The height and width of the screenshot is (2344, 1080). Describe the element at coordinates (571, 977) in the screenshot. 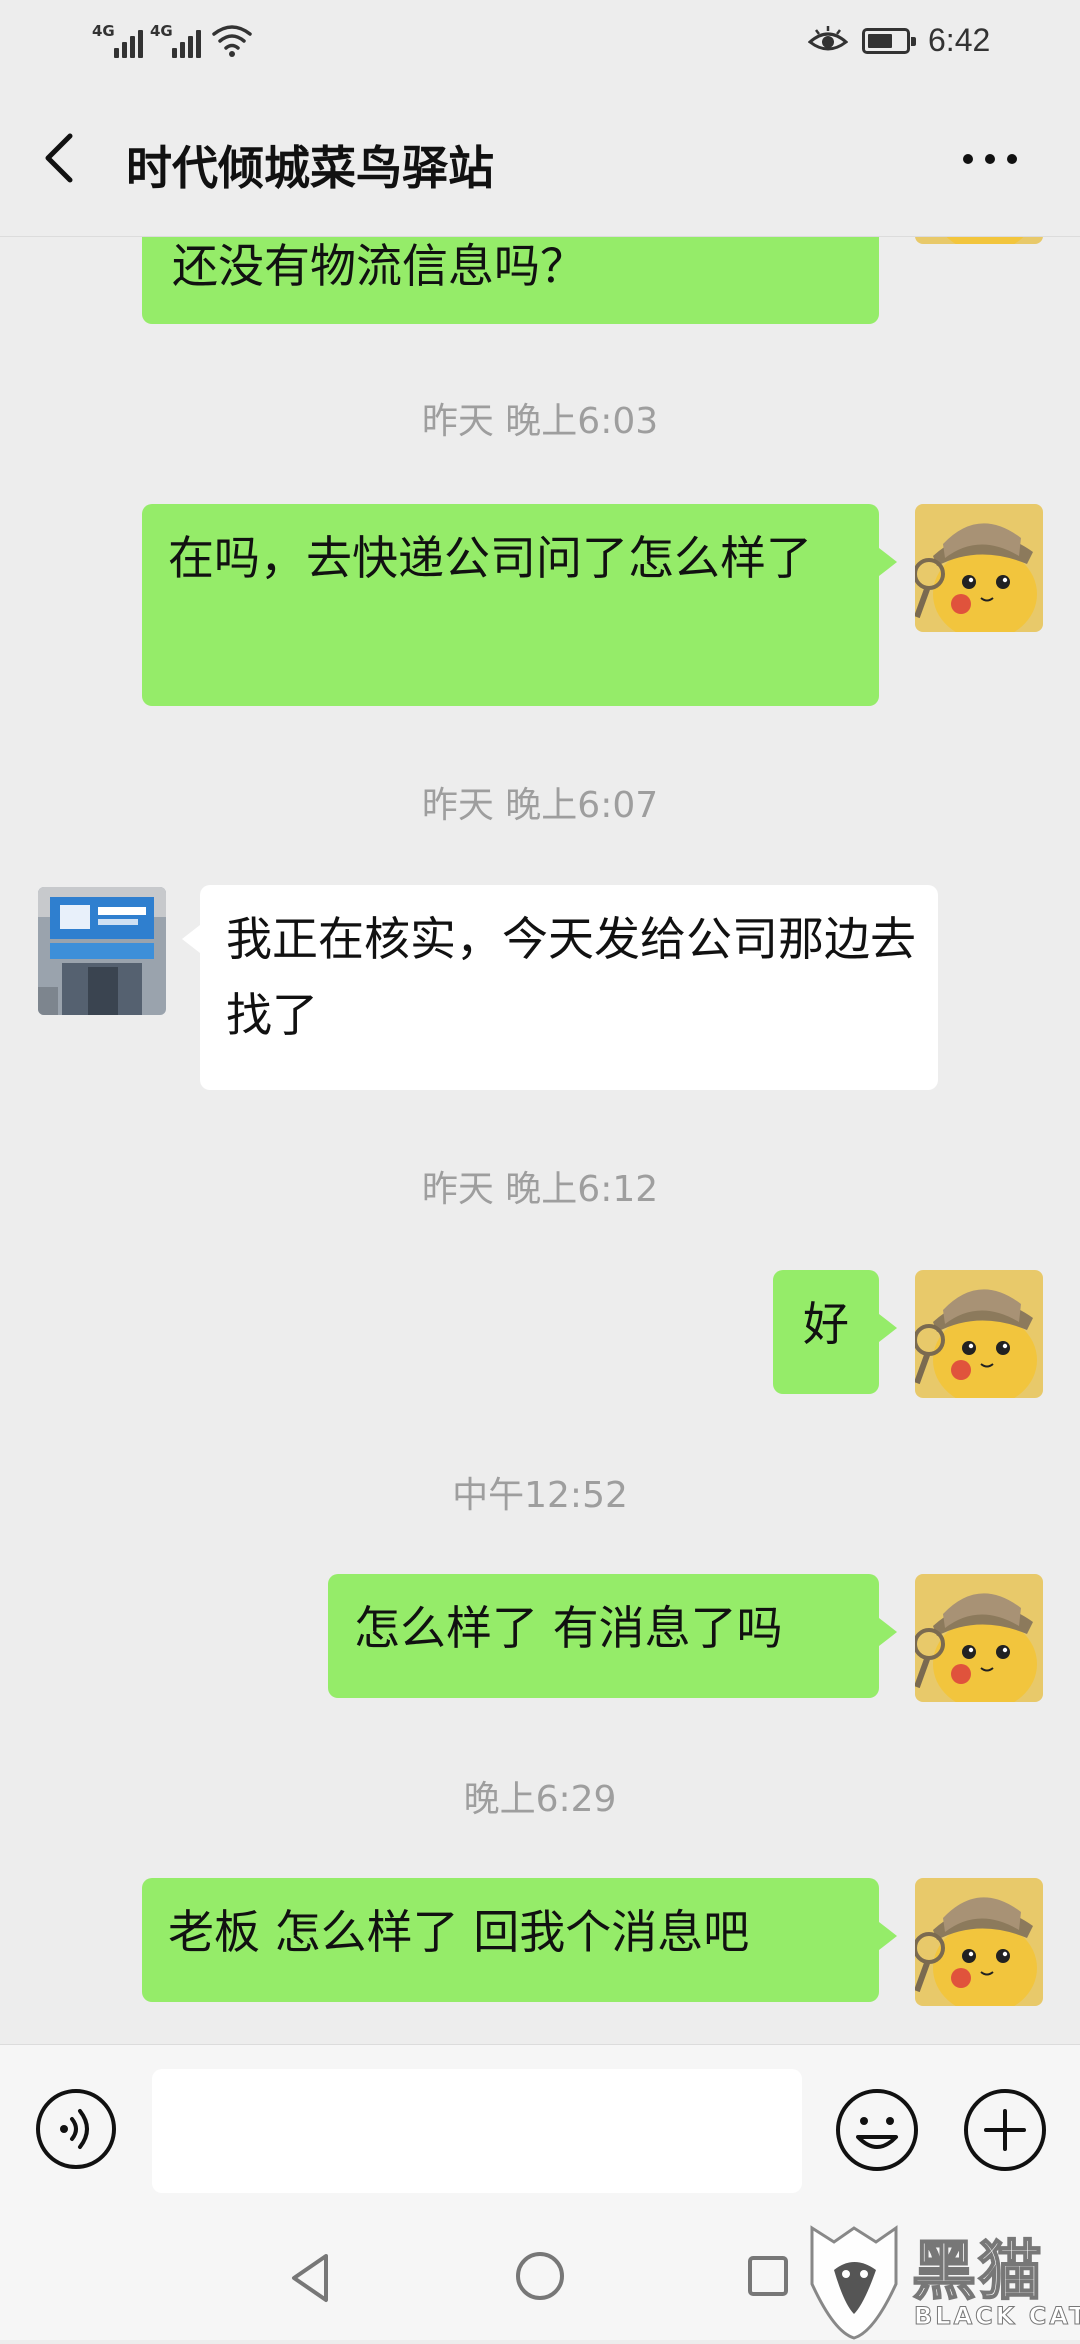

I see `message-text: 我正在核实，今天发给公司那边去找了` at that location.